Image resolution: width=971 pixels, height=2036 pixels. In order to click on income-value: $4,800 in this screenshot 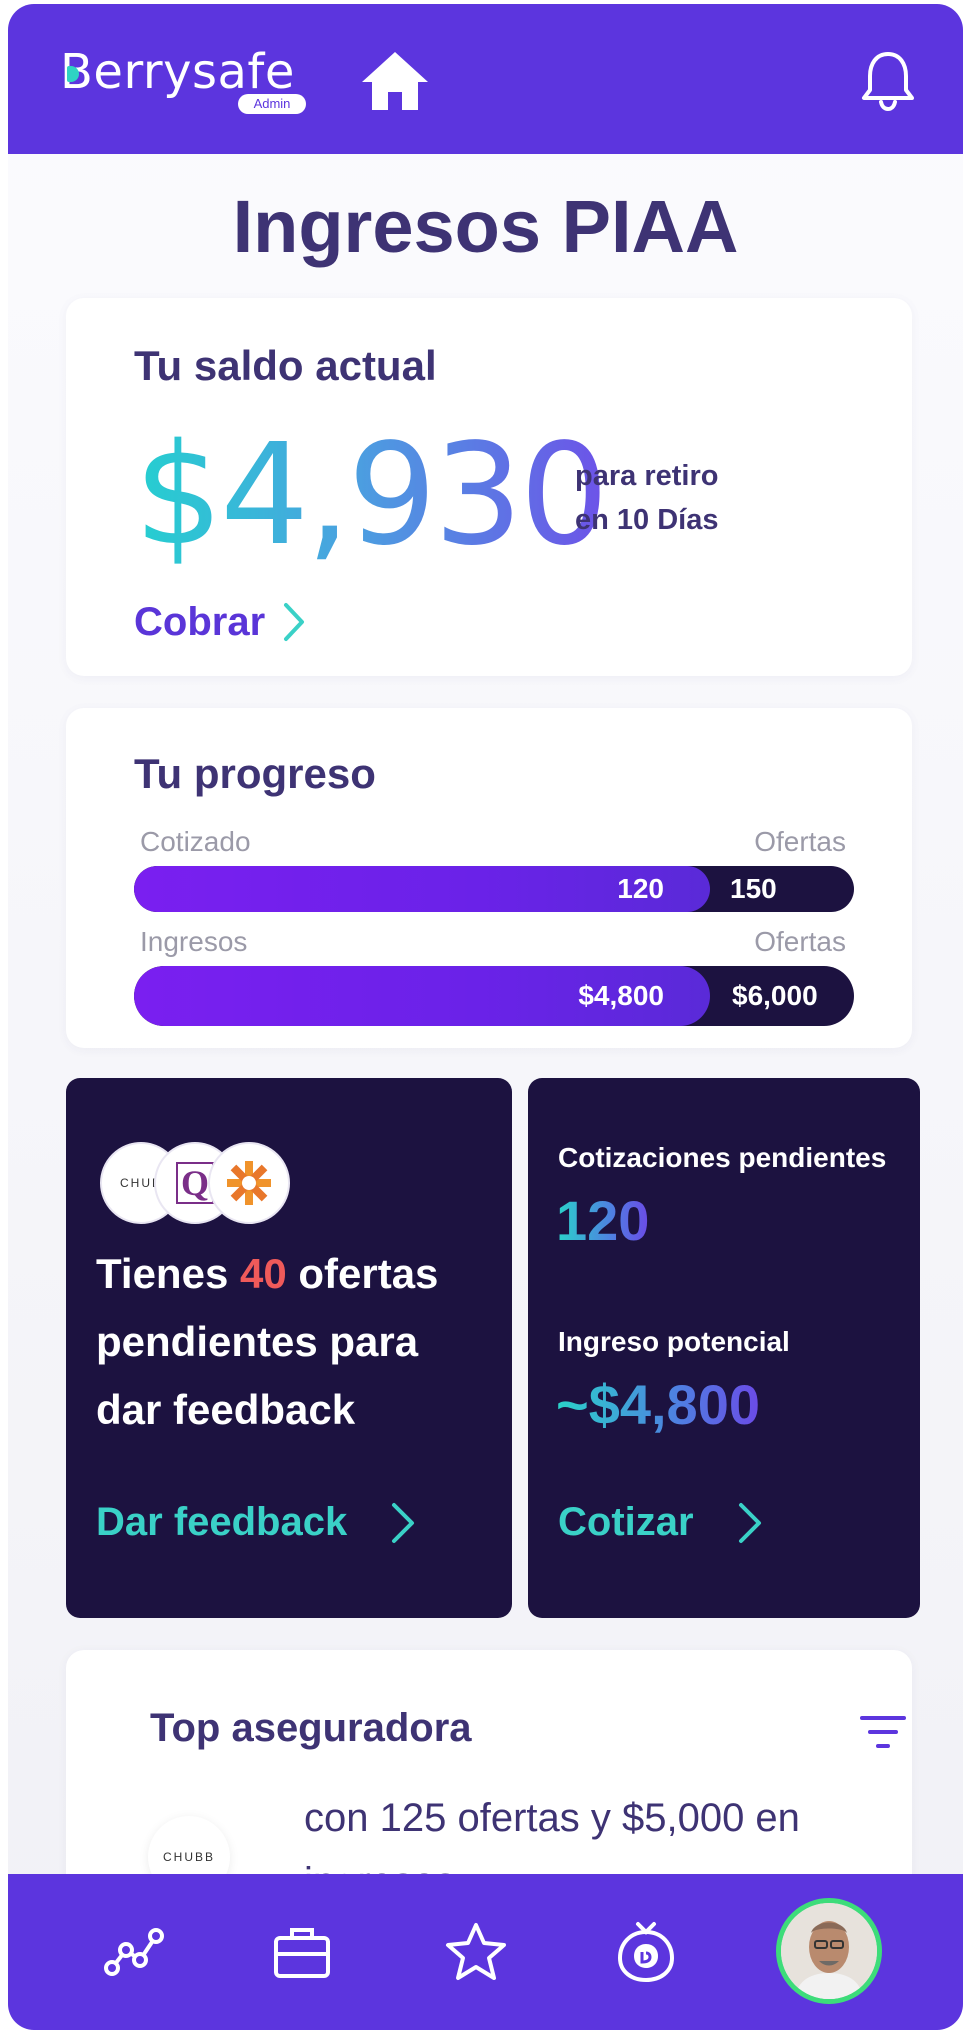, I will do `click(621, 995)`.